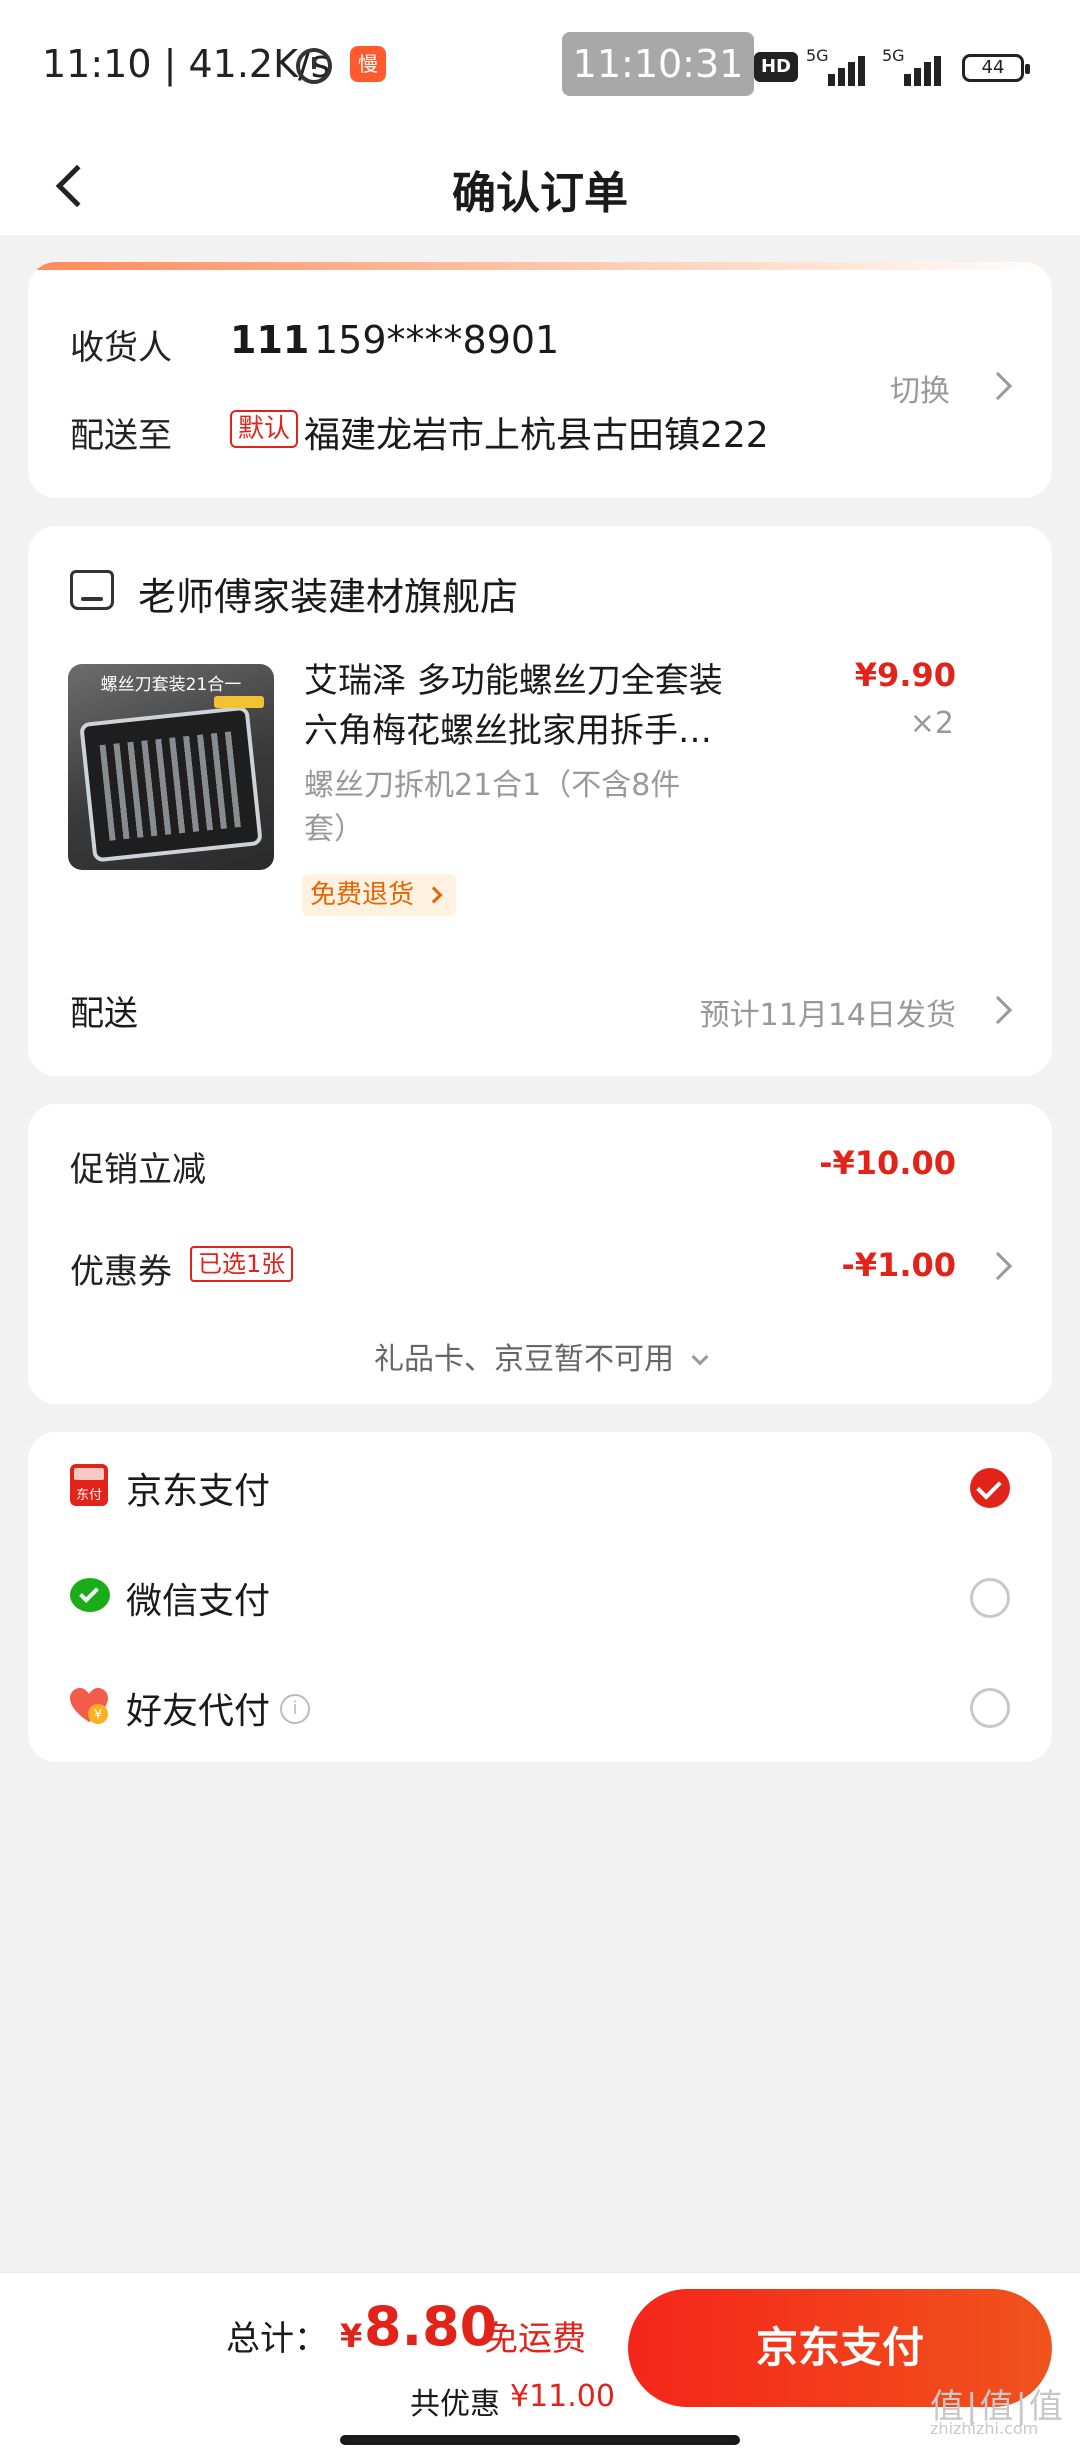  Describe the element at coordinates (536, 435) in the screenshot. I see `shipping-address: 福建龙岩市上杭县古田镇222` at that location.